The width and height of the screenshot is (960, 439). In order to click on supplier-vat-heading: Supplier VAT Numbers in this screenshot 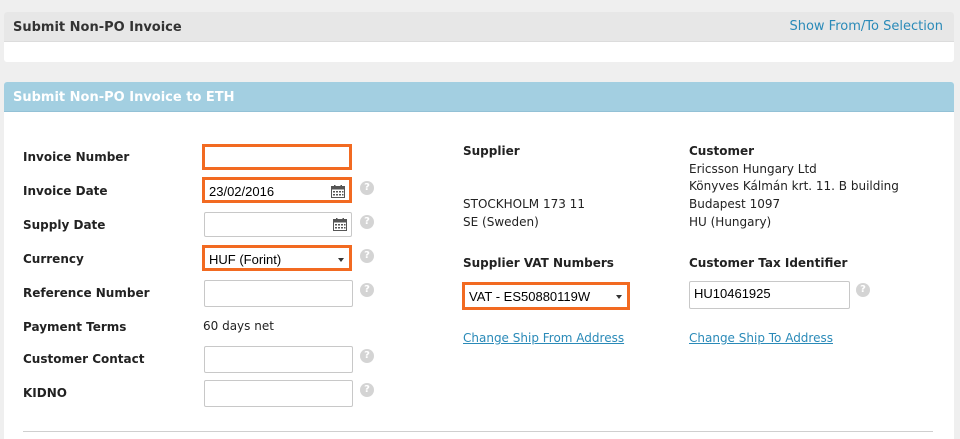, I will do `click(538, 263)`.